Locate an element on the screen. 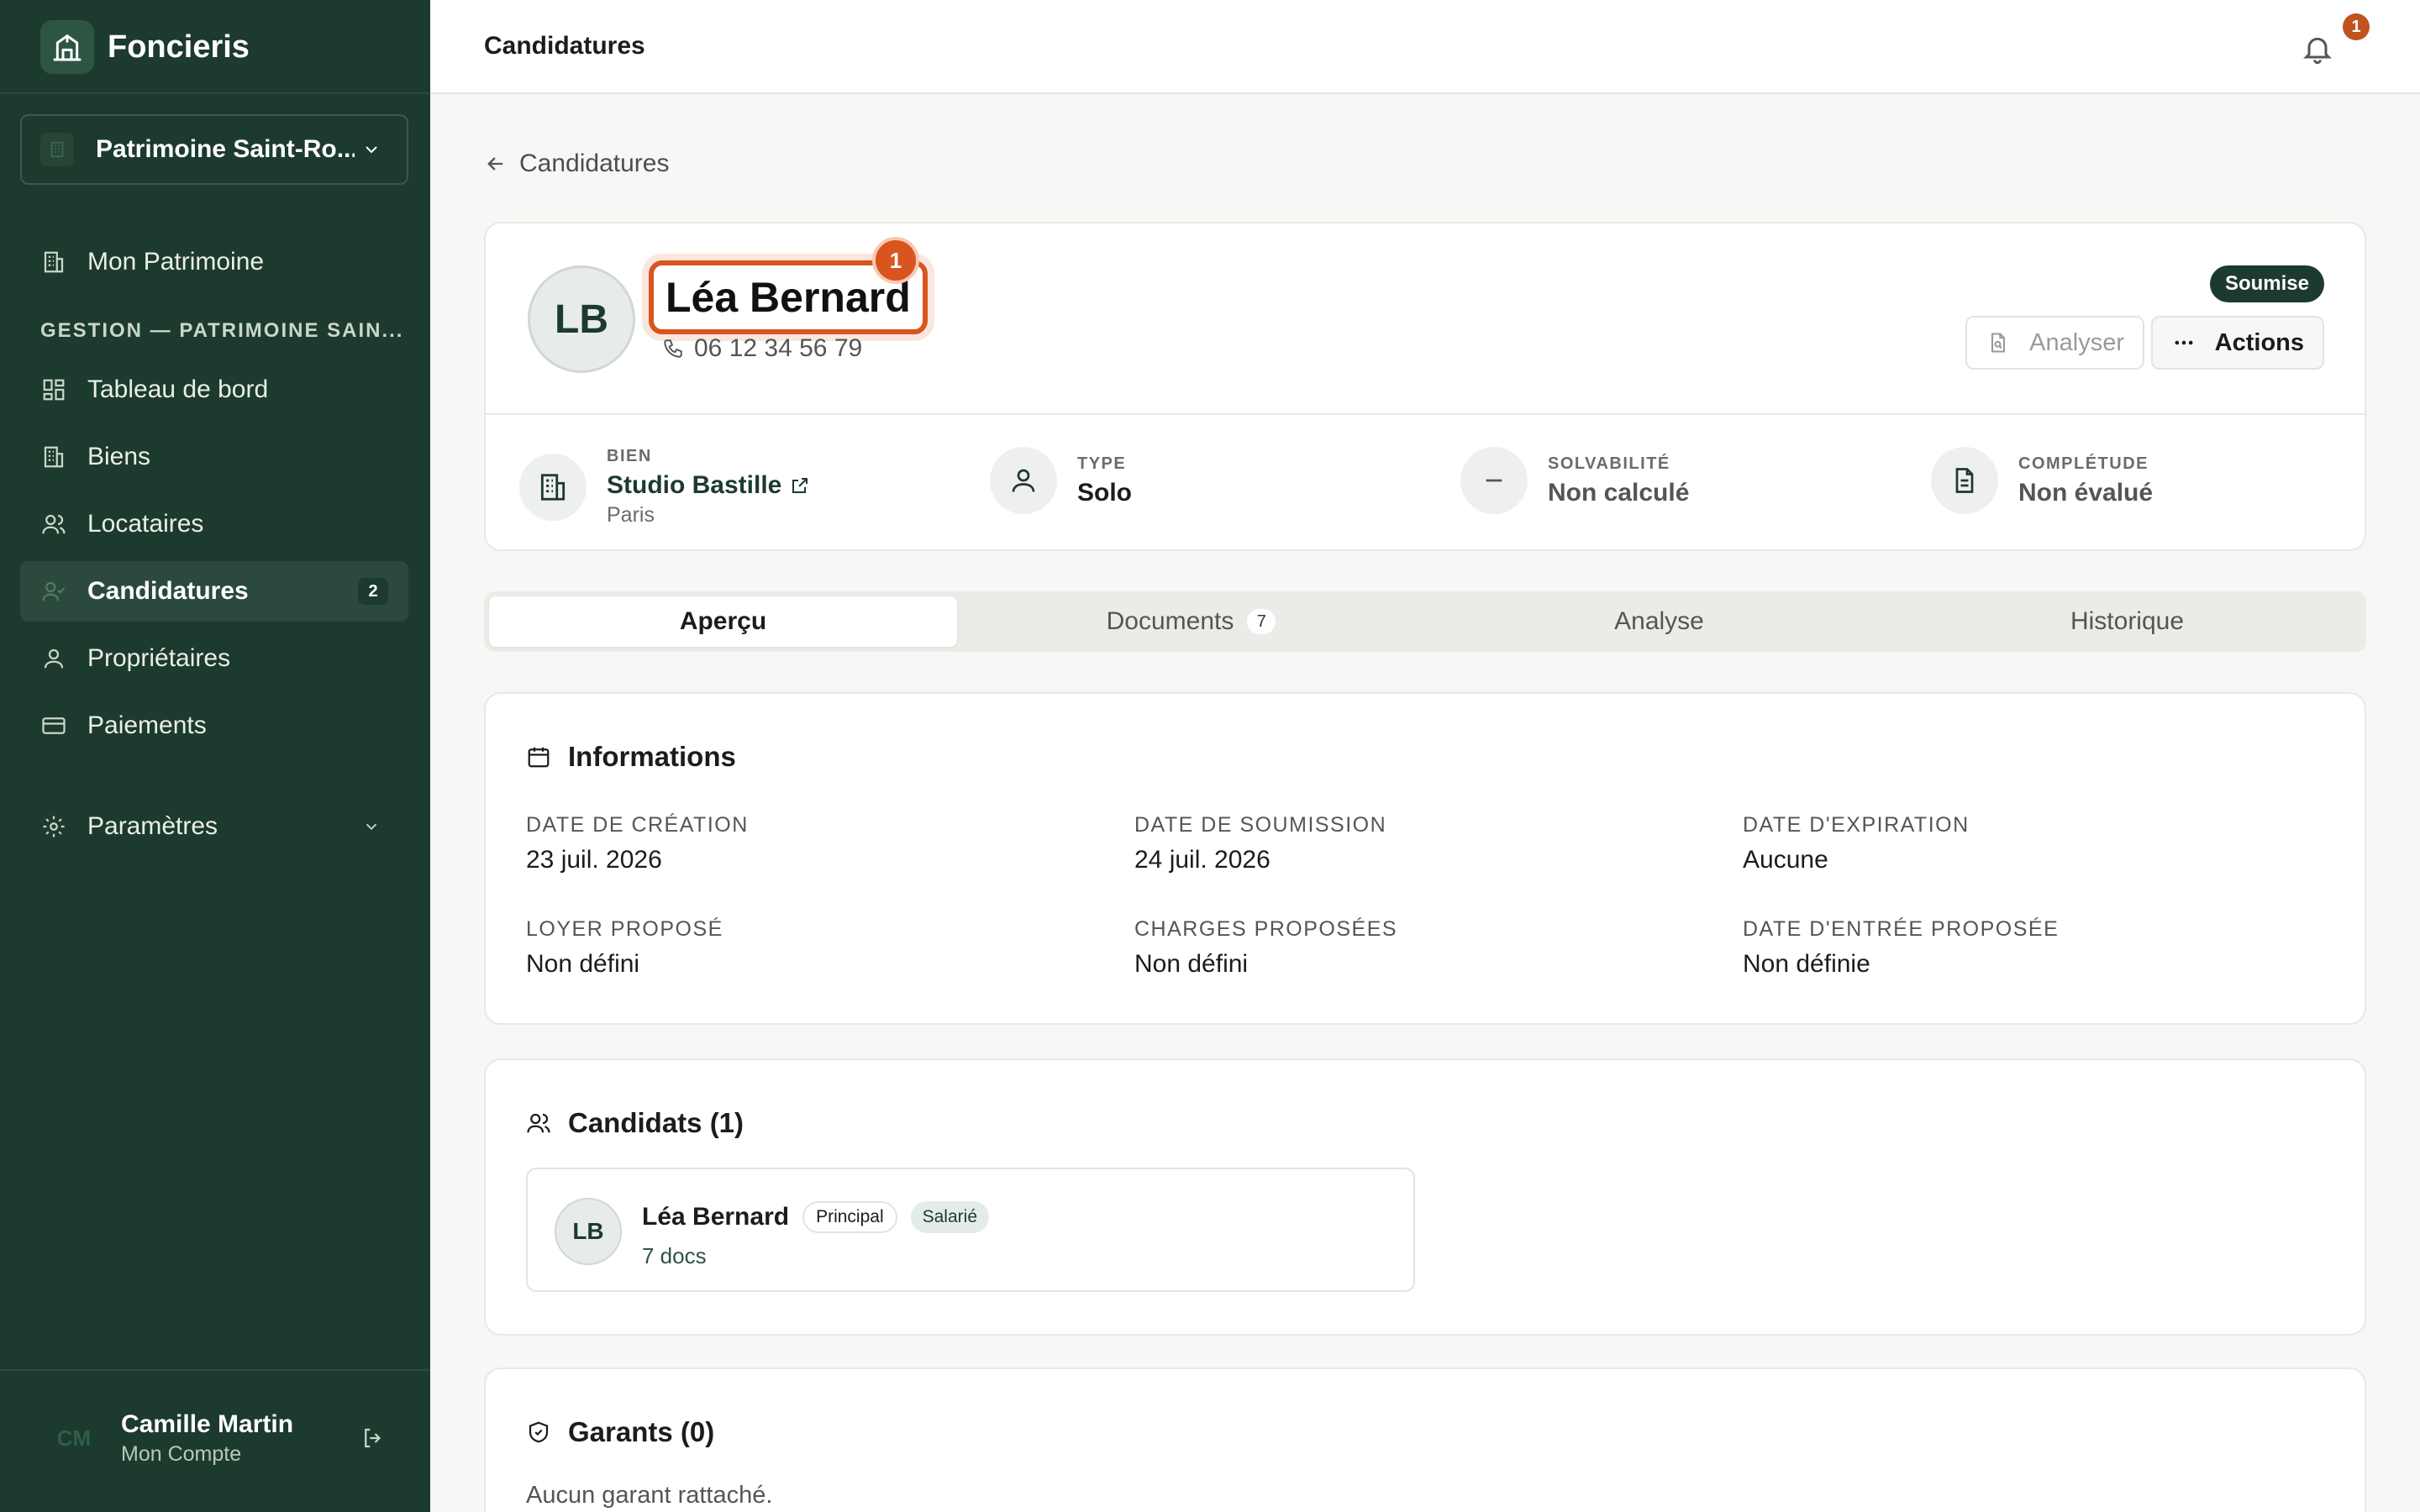  section-title: Informations is located at coordinates (631, 757).